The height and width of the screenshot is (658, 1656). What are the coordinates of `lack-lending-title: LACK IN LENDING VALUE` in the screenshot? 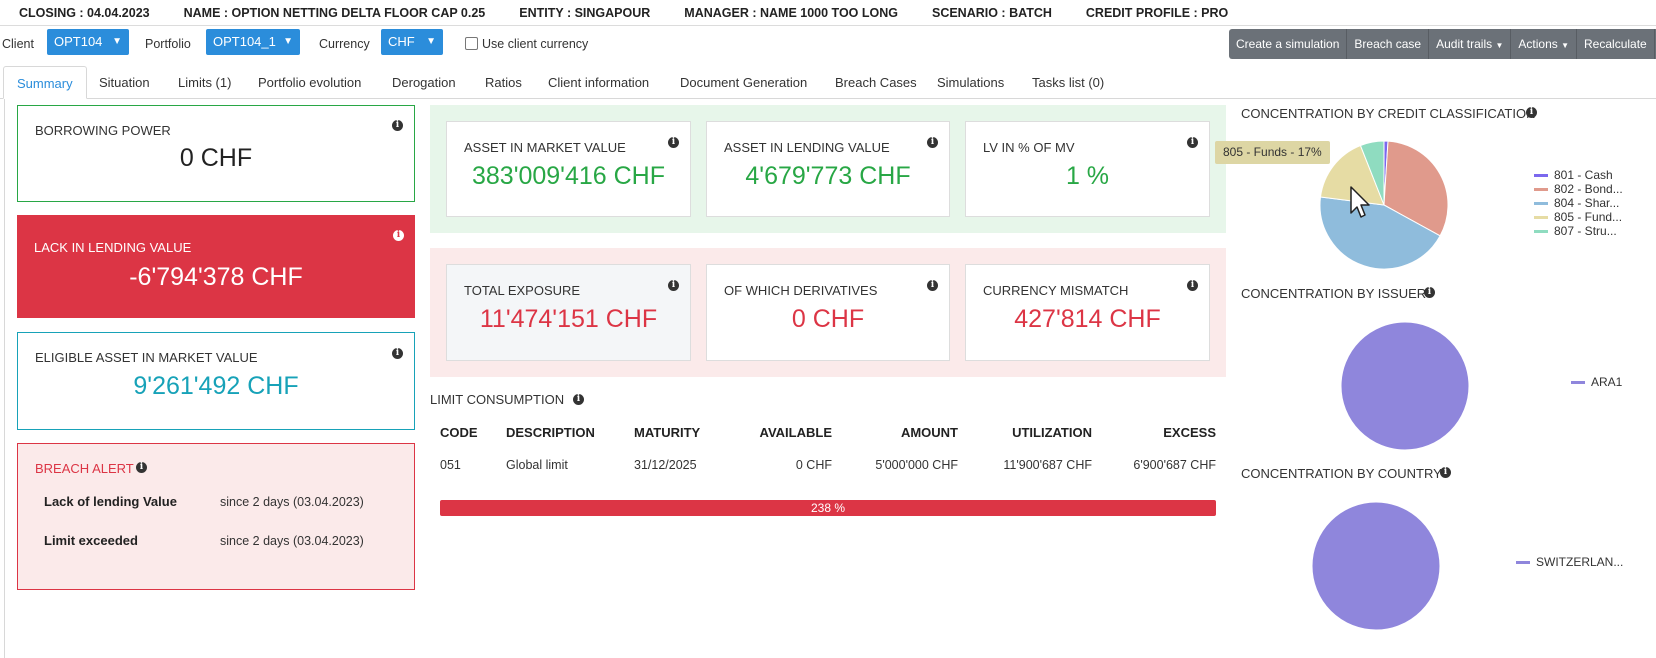 It's located at (113, 247).